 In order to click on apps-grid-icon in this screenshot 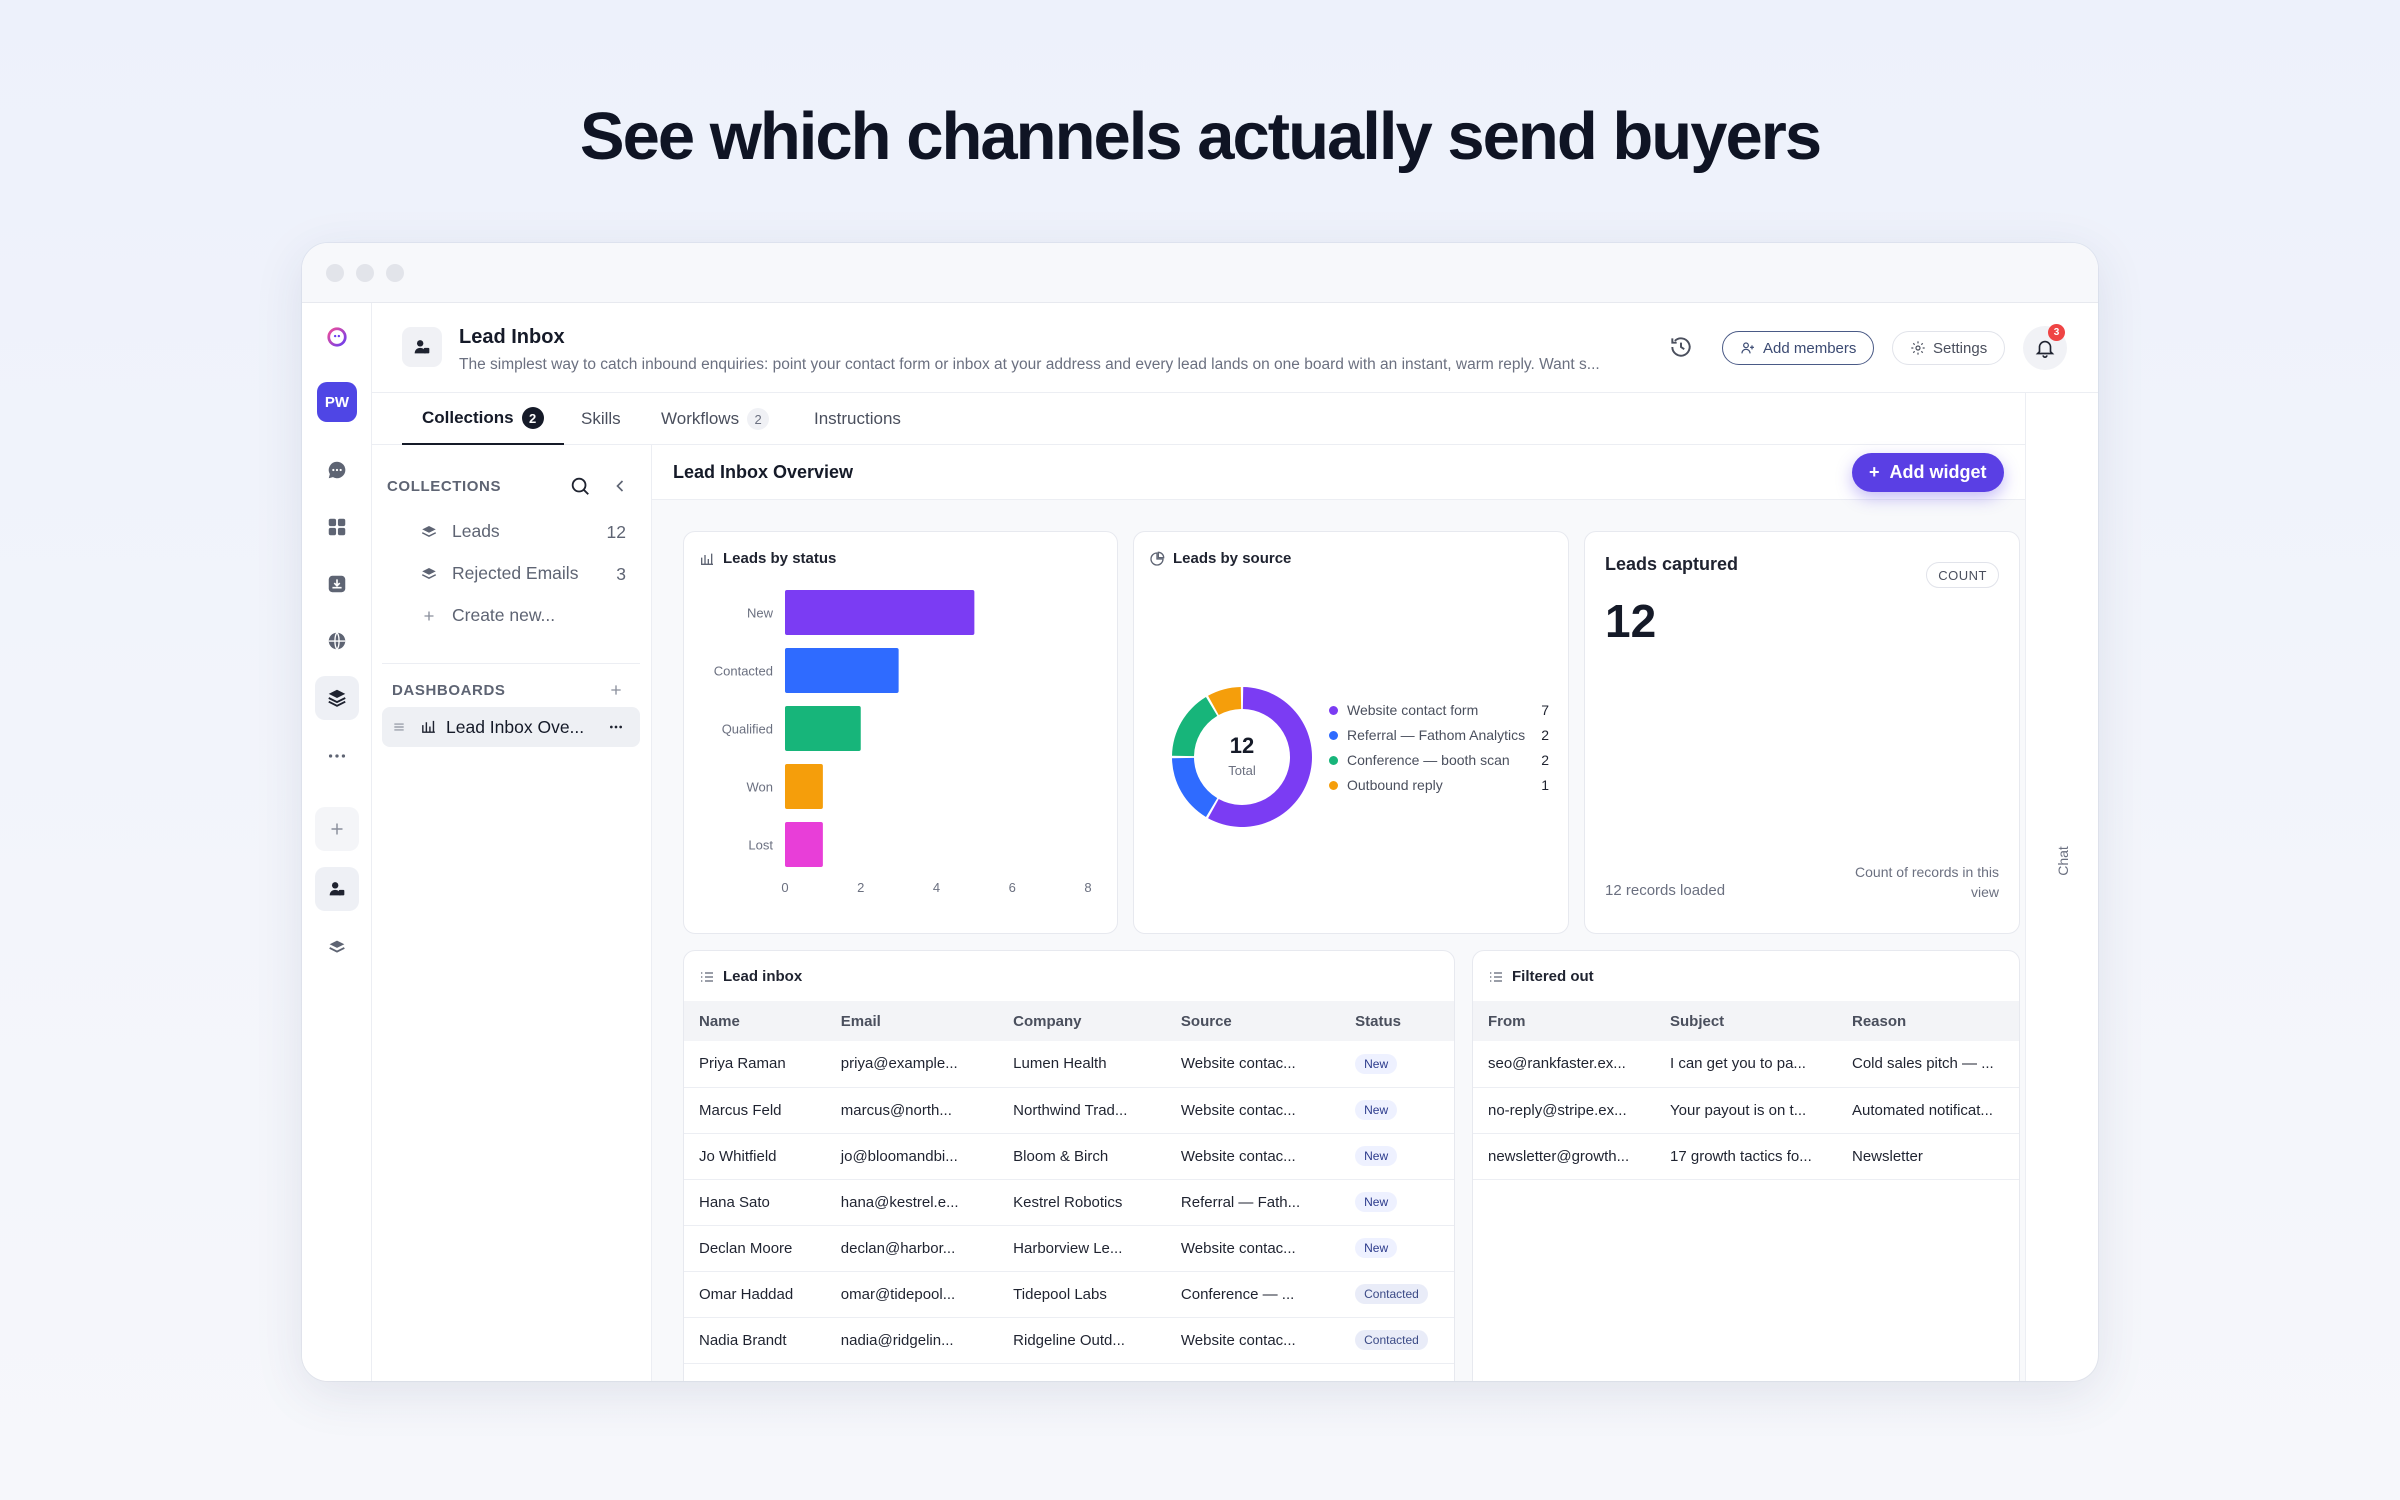, I will do `click(337, 527)`.